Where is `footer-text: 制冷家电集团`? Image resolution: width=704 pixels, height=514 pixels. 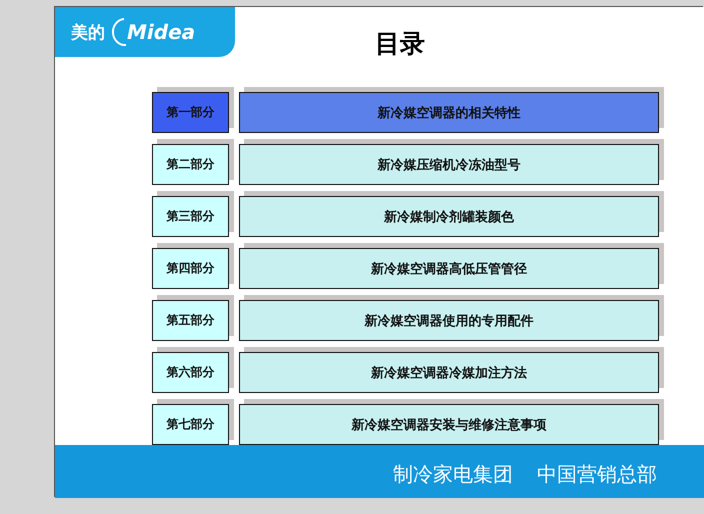 footer-text: 制冷家电集团 is located at coordinates (453, 474).